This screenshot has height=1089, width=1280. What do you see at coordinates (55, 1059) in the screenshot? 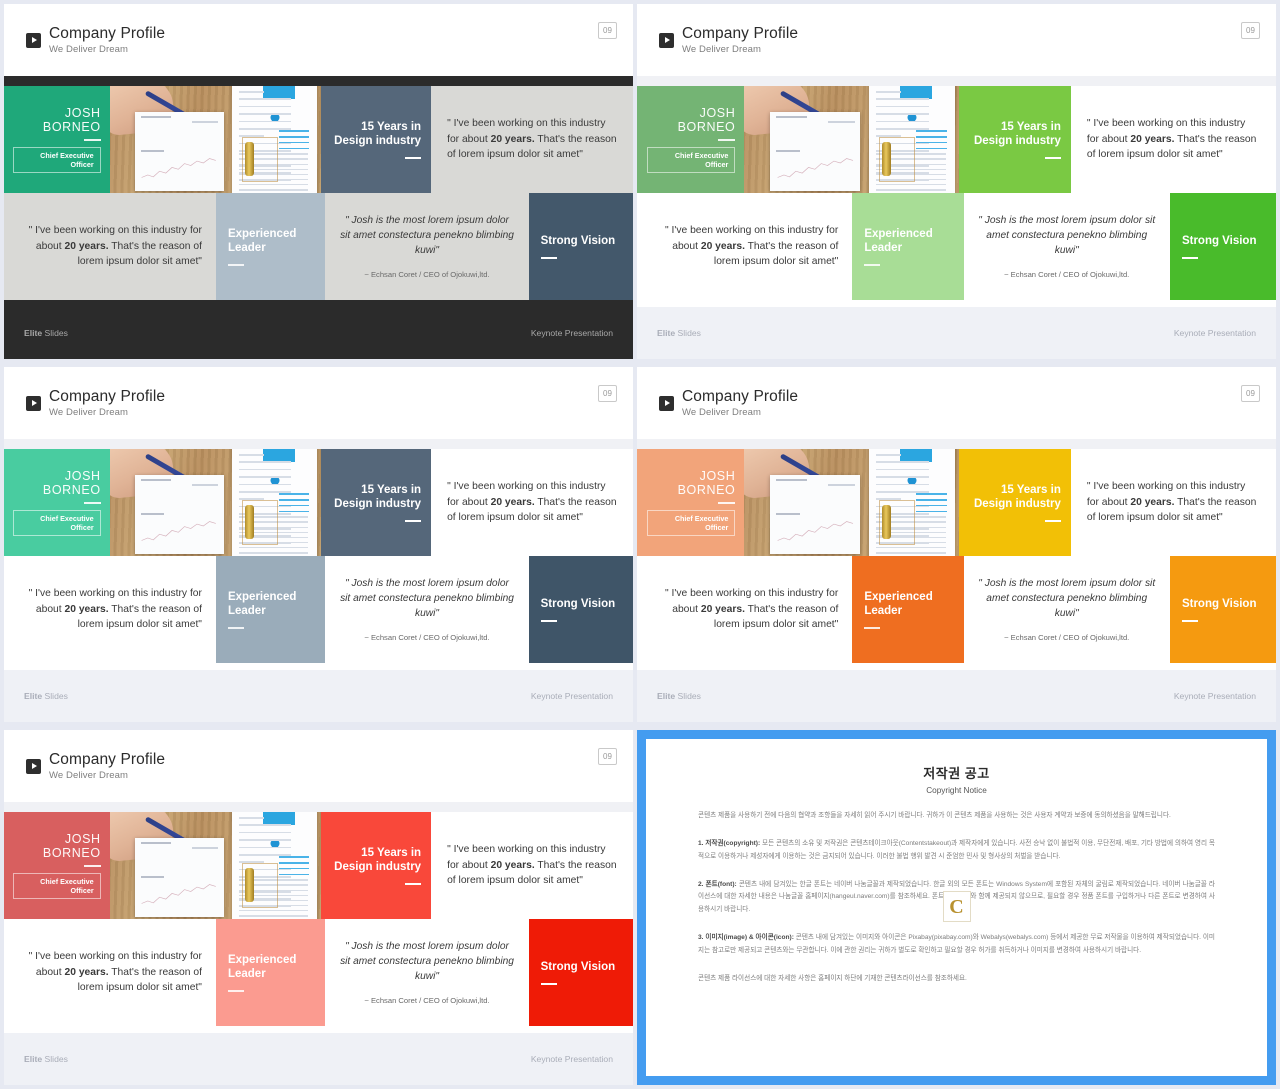
I see `footer-brand-rest: Slides` at bounding box center [55, 1059].